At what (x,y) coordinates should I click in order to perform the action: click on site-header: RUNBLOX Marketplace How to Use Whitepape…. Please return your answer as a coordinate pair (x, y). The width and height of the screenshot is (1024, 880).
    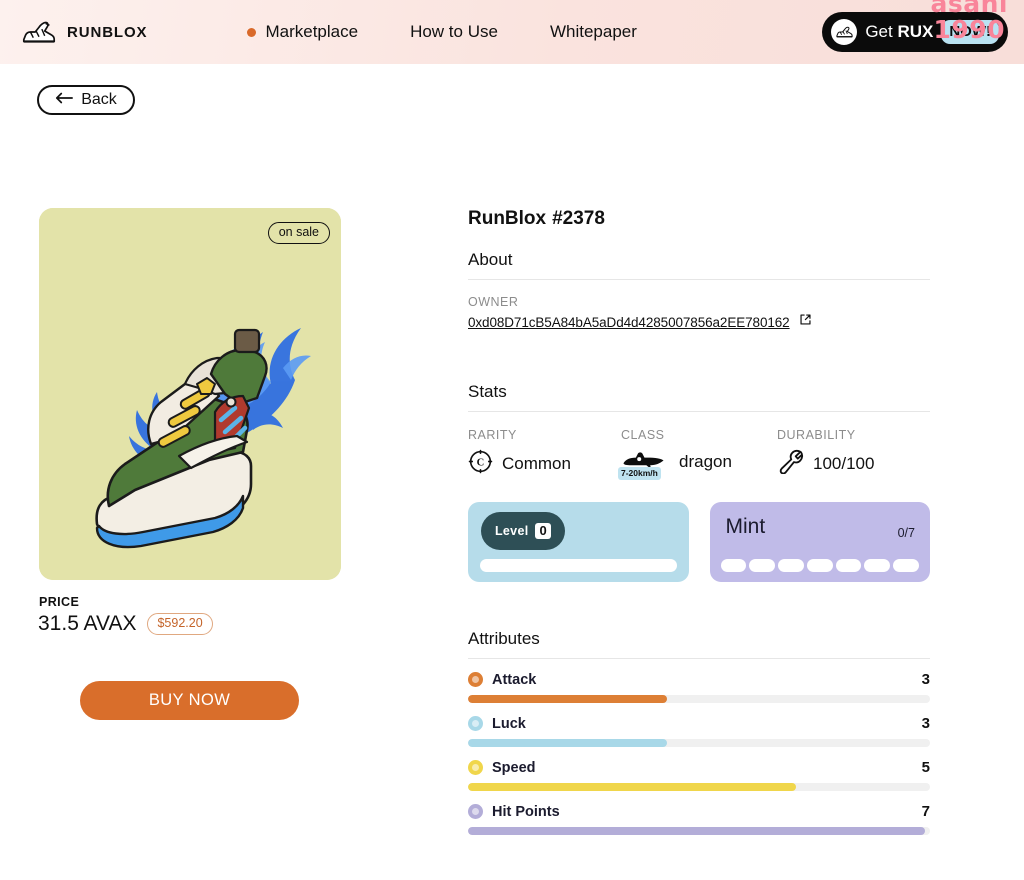
    Looking at the image, I should click on (512, 32).